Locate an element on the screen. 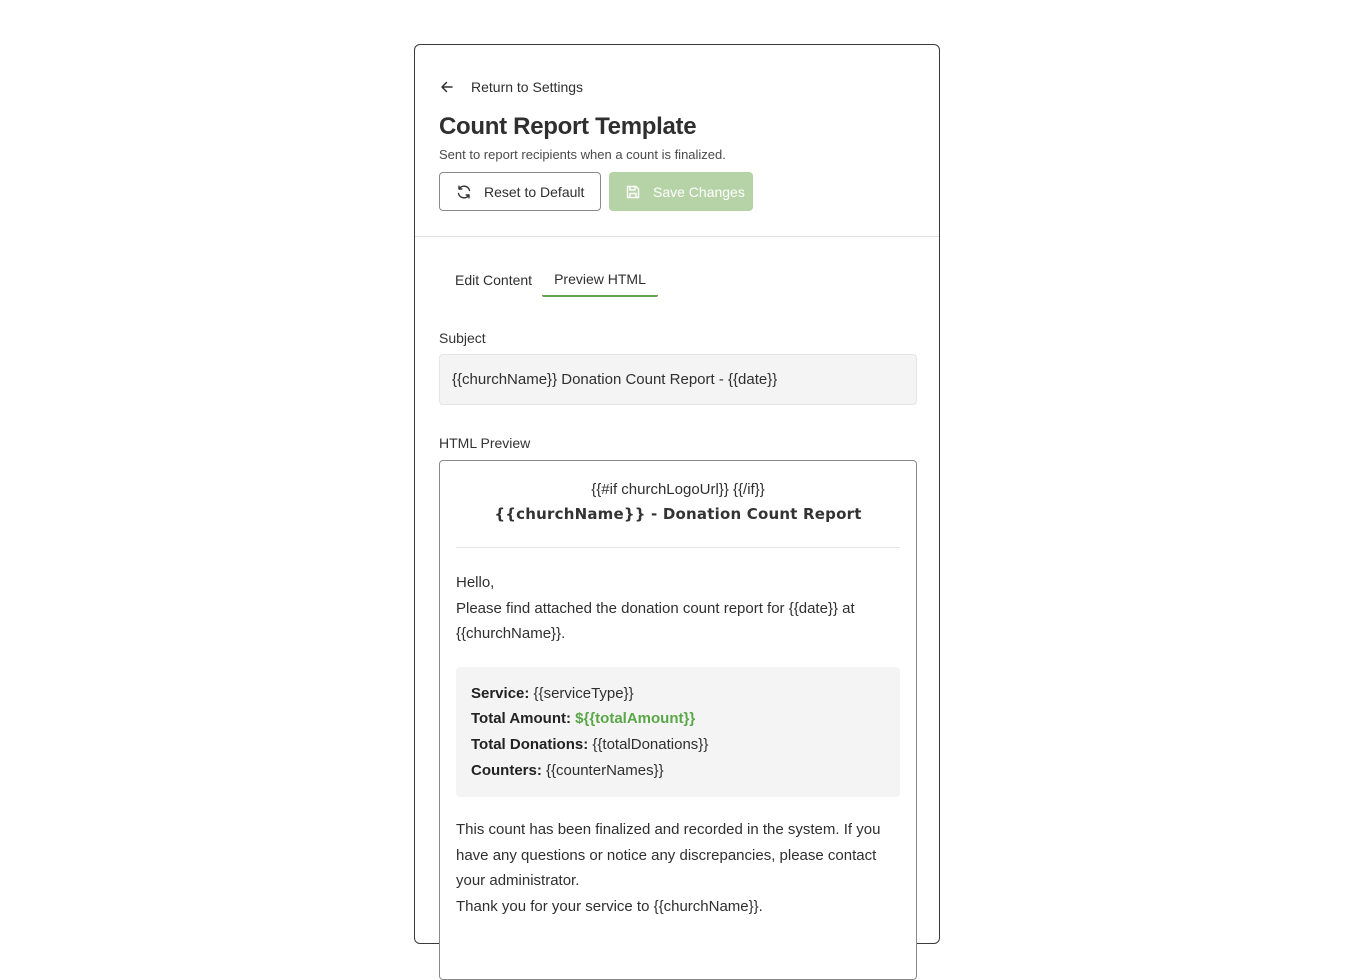 This screenshot has height=980, width=1362. detail-total-amount-label: Total Amount: is located at coordinates (521, 719).